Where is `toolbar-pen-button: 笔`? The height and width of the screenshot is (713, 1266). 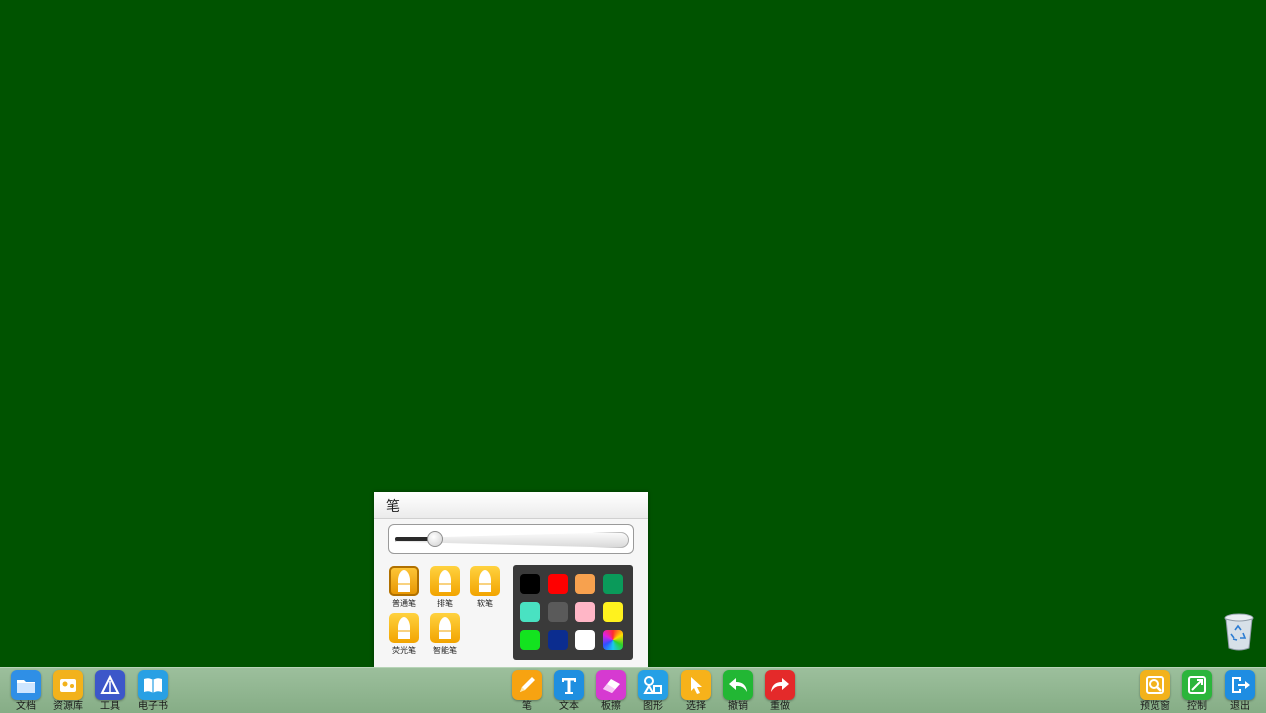 toolbar-pen-button: 笔 is located at coordinates (527, 691).